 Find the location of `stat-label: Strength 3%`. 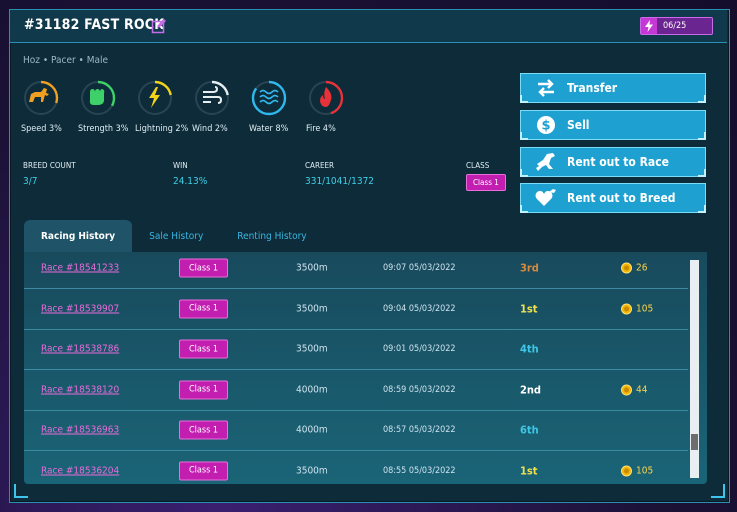

stat-label: Strength 3% is located at coordinates (103, 129).